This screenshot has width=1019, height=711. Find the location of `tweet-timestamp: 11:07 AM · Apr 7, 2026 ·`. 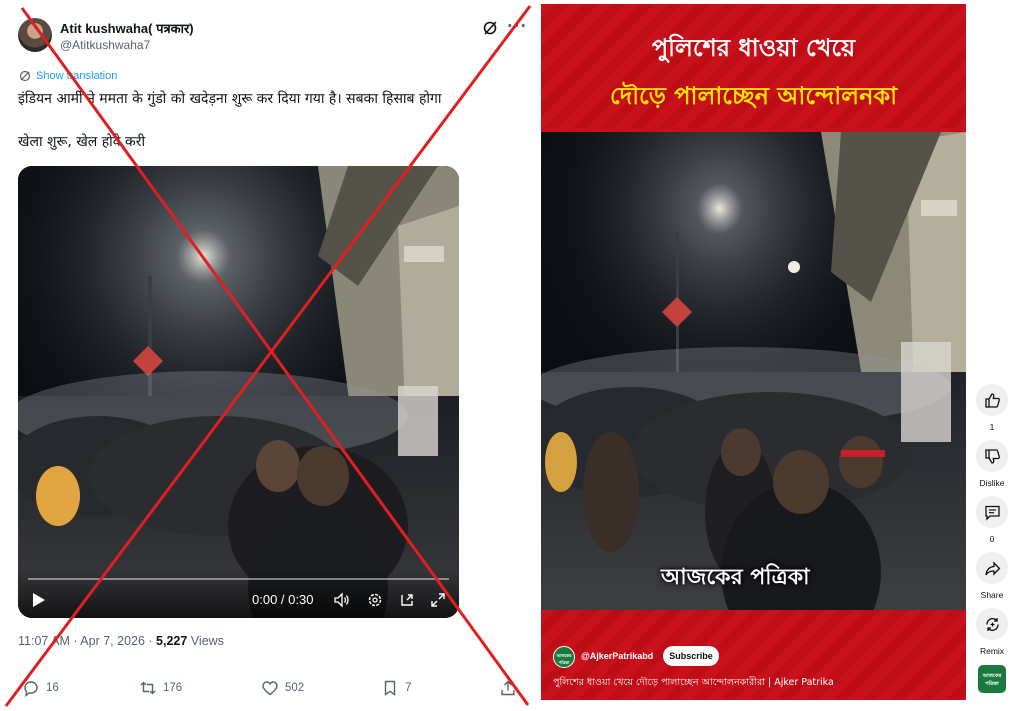

tweet-timestamp: 11:07 AM · Apr 7, 2026 · is located at coordinates (87, 641).